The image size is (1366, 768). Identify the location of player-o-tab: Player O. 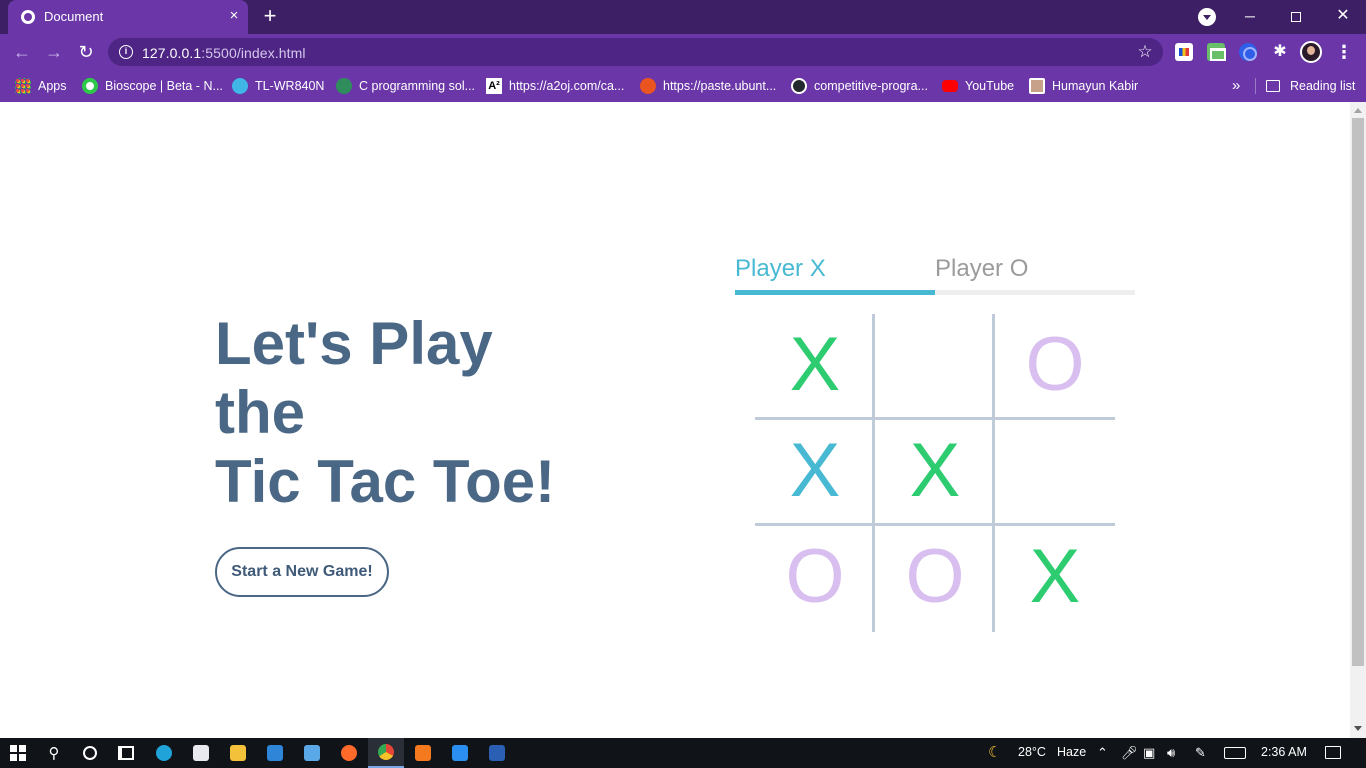
(1035, 273).